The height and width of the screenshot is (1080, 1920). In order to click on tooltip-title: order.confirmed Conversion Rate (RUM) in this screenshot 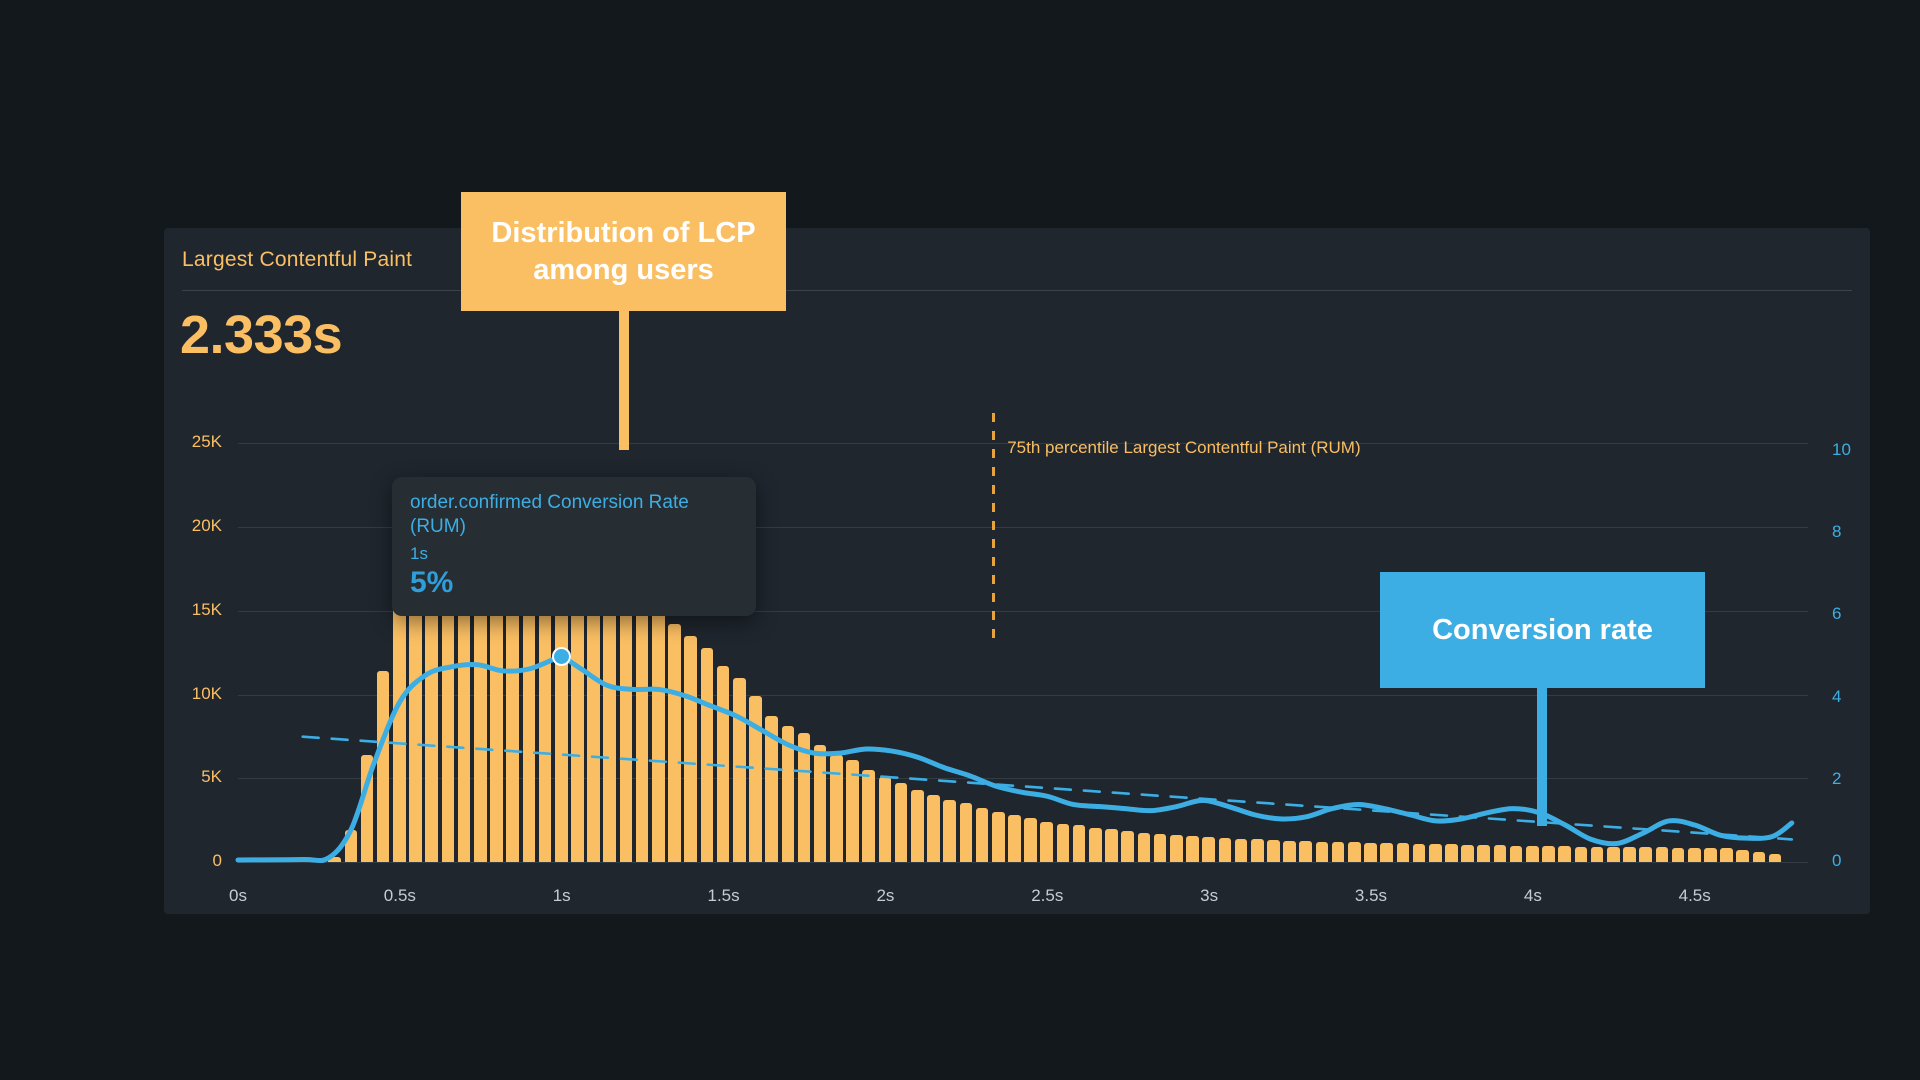, I will do `click(549, 514)`.